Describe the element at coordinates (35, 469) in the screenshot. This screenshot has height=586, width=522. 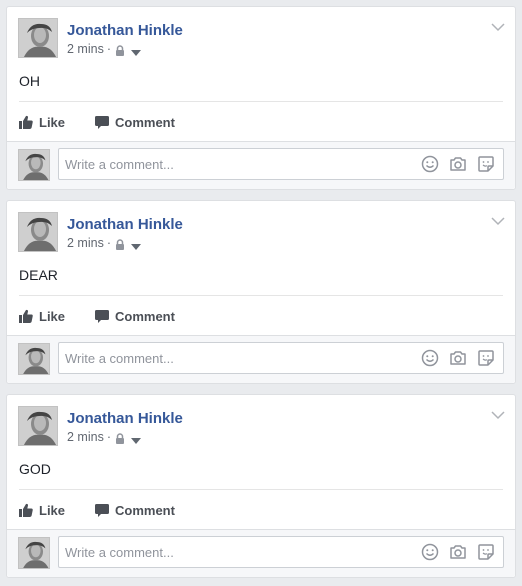
I see `post-text: GOD` at that location.